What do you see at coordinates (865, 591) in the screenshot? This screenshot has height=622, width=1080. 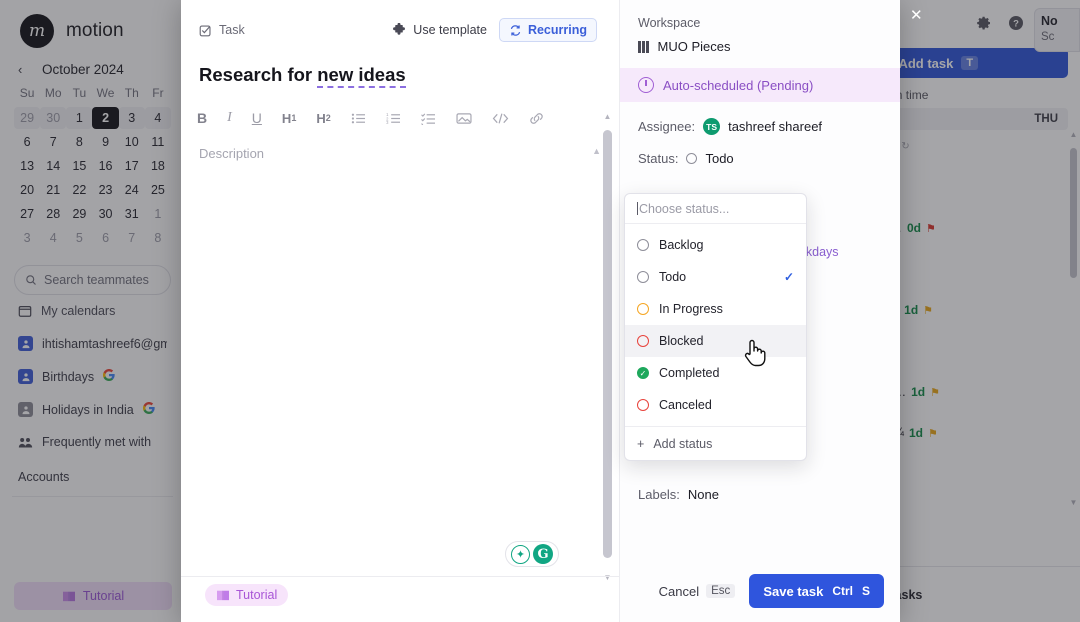 I see `save-shortcut-s: S` at bounding box center [865, 591].